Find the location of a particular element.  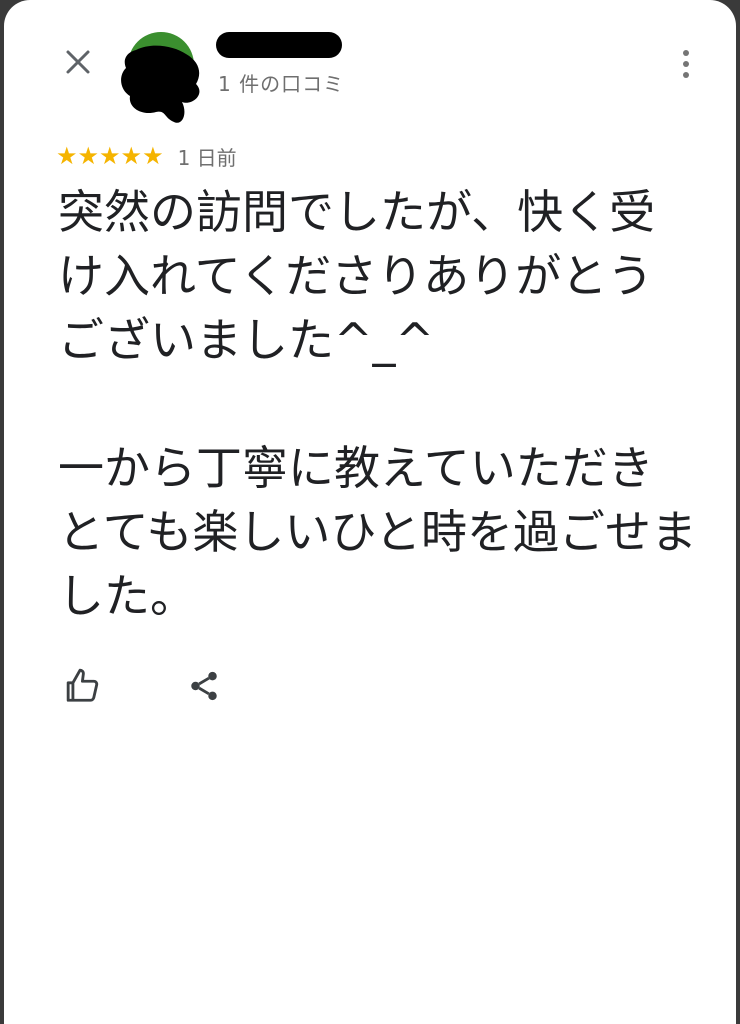

review-date: 1 日前 is located at coordinates (207, 157).